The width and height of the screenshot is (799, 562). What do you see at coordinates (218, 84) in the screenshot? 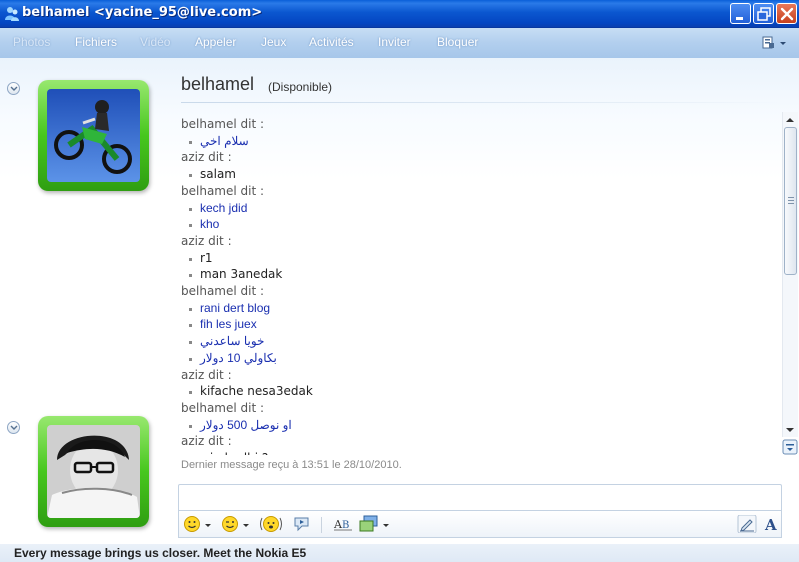
I see `contact-name: belhamel` at bounding box center [218, 84].